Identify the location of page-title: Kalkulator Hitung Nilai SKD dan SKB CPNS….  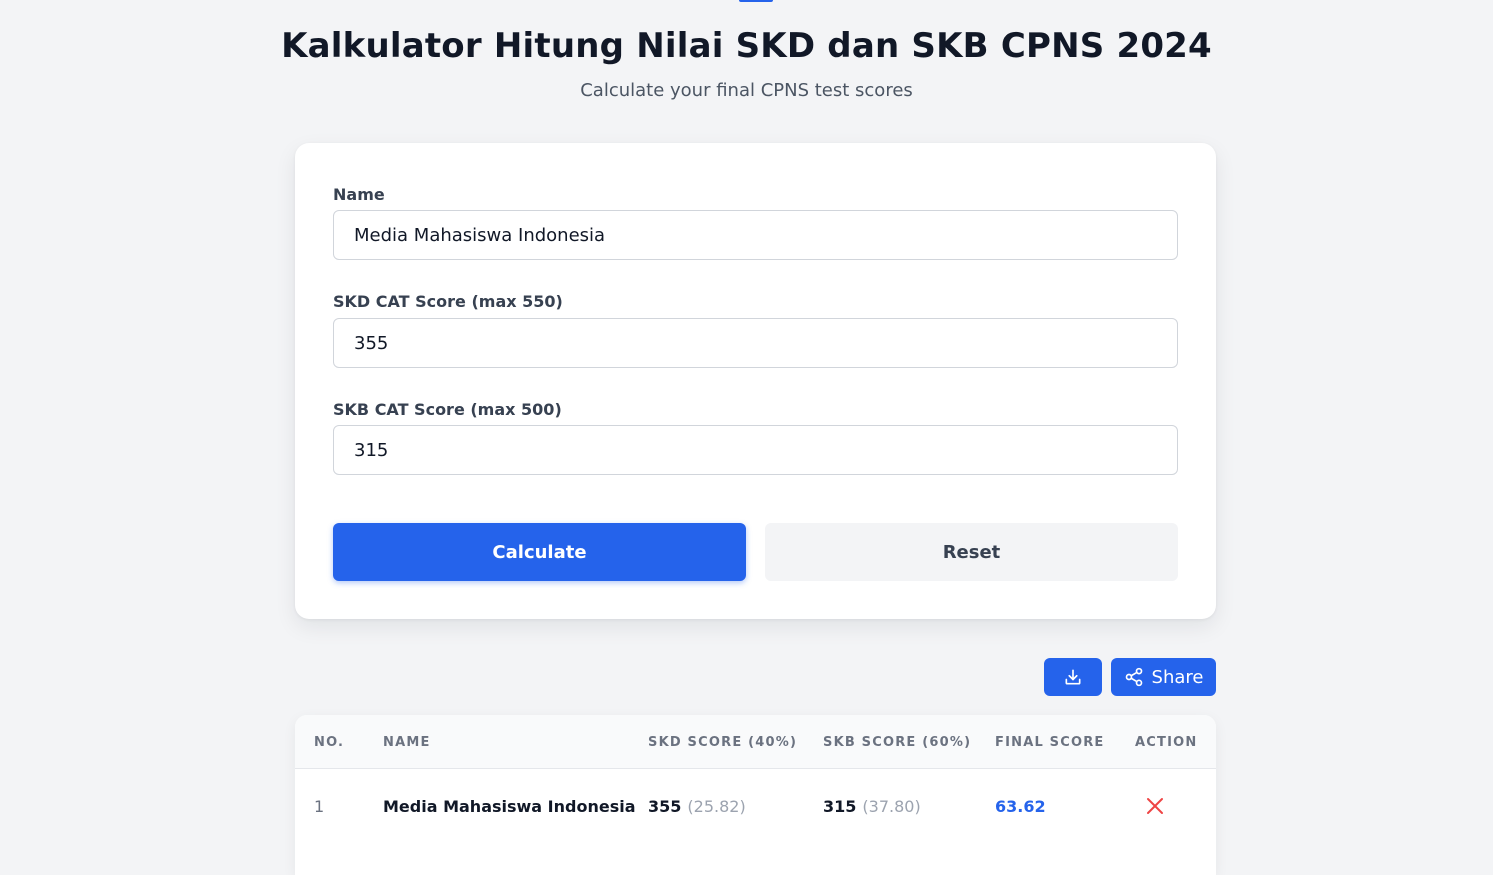
(746, 46).